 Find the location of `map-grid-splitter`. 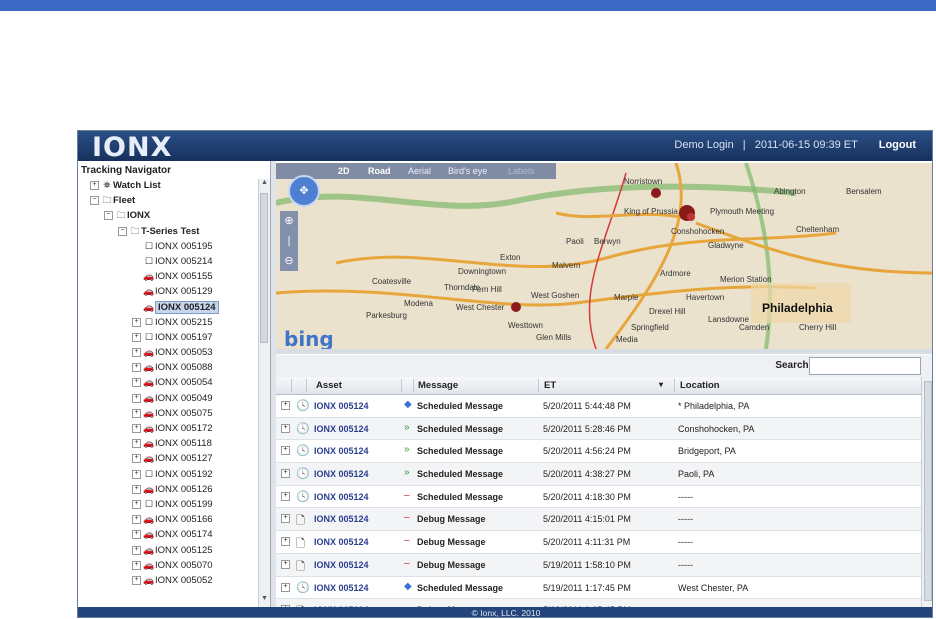

map-grid-splitter is located at coordinates (604, 351).